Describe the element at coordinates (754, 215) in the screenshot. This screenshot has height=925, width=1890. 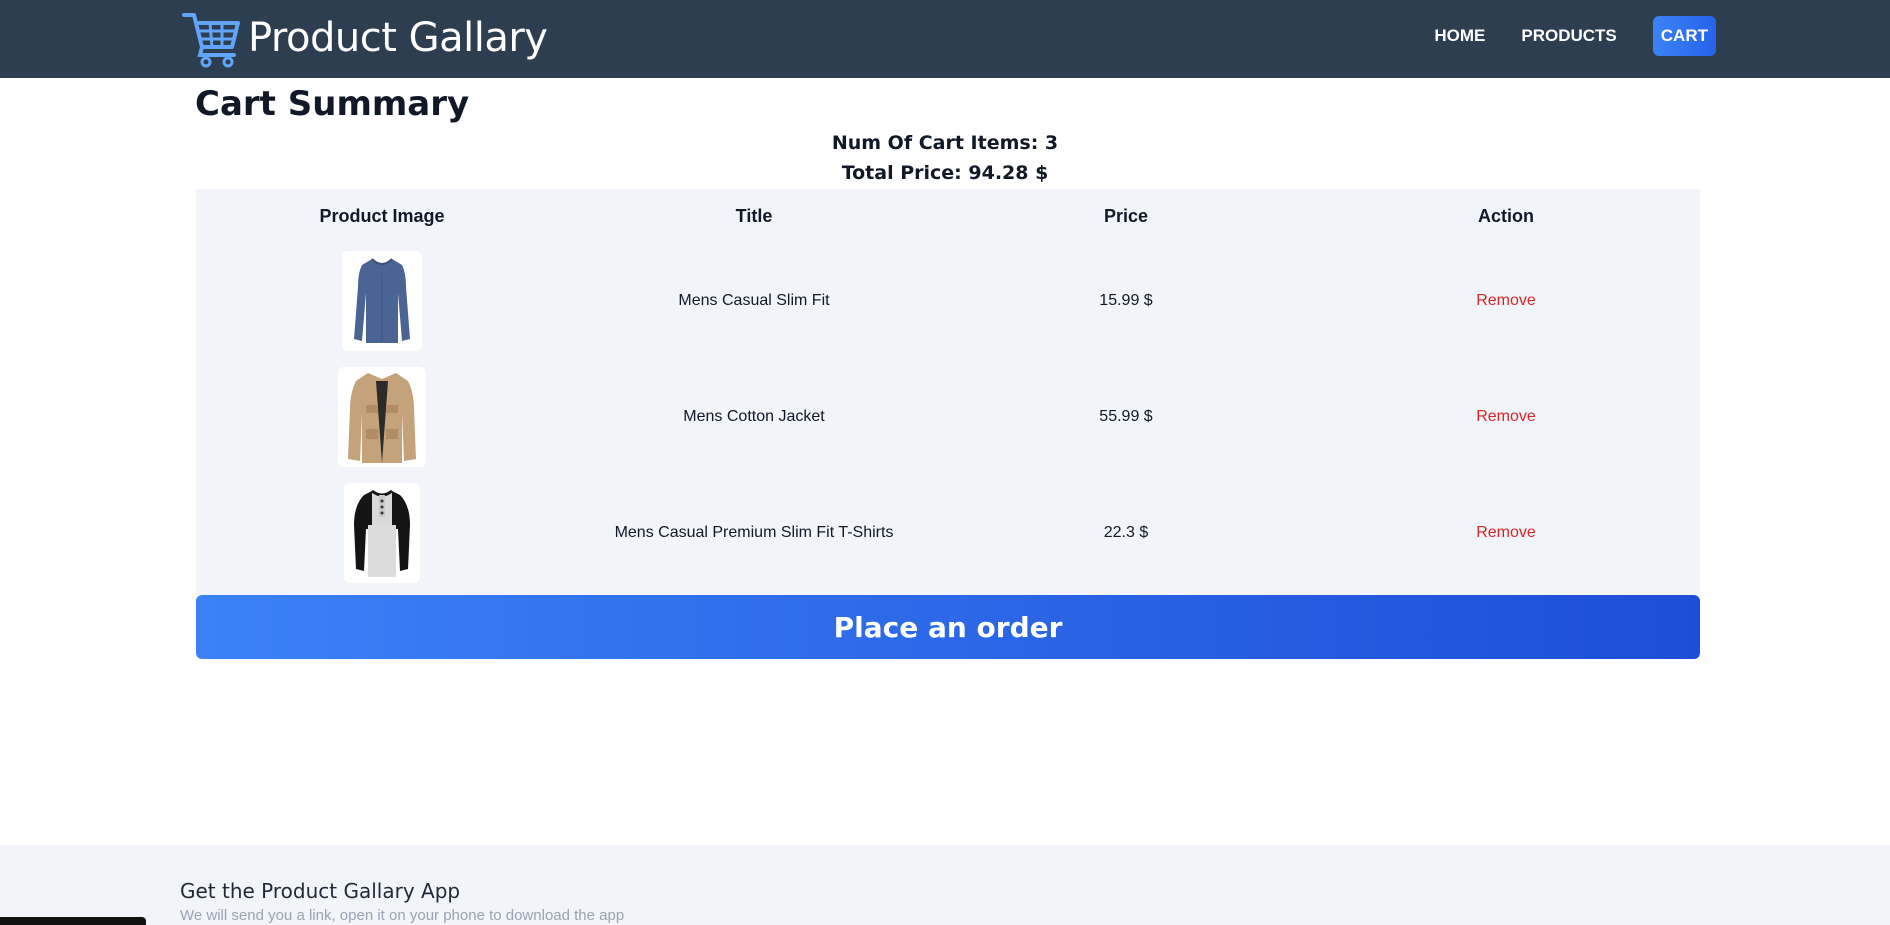
I see `column-header-title: Title` at that location.